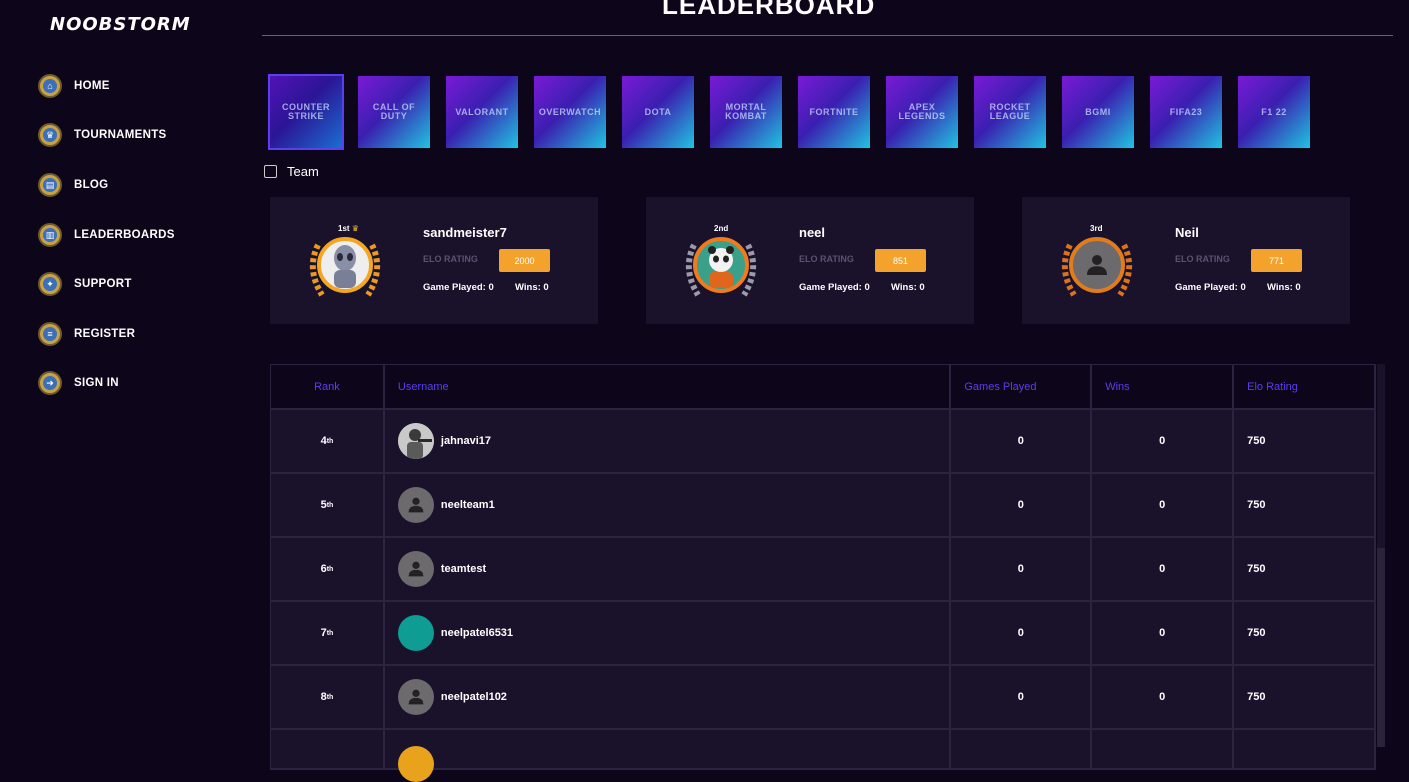 This screenshot has width=1409, height=782. What do you see at coordinates (668, 634) in the screenshot?
I see `username-cell: neelpatel6531` at bounding box center [668, 634].